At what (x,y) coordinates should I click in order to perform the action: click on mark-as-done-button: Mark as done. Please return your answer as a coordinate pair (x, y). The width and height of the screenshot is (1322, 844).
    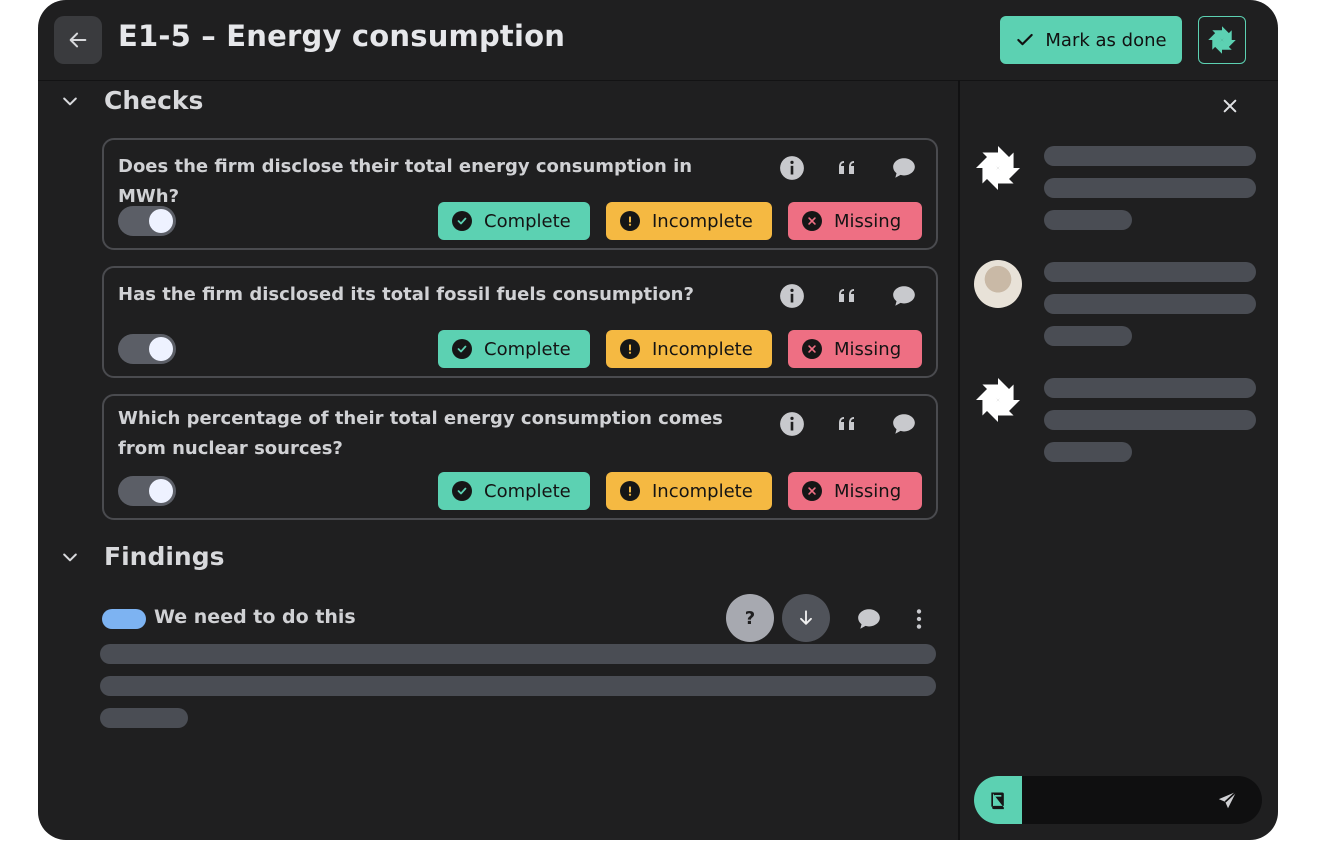
    Looking at the image, I should click on (1091, 40).